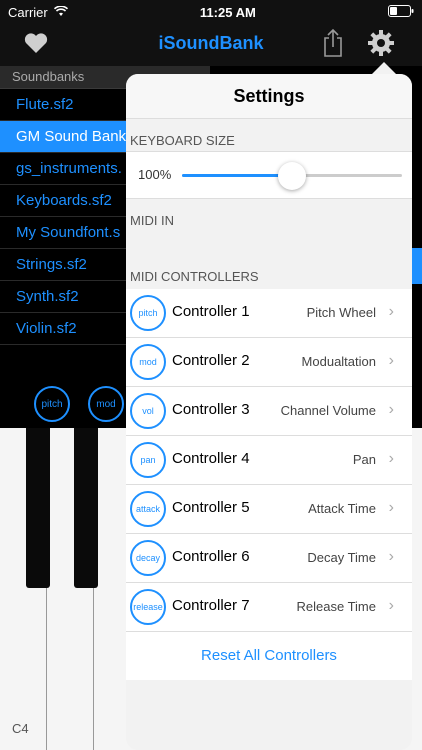  I want to click on controller-name: Controller 6, so click(211, 556).